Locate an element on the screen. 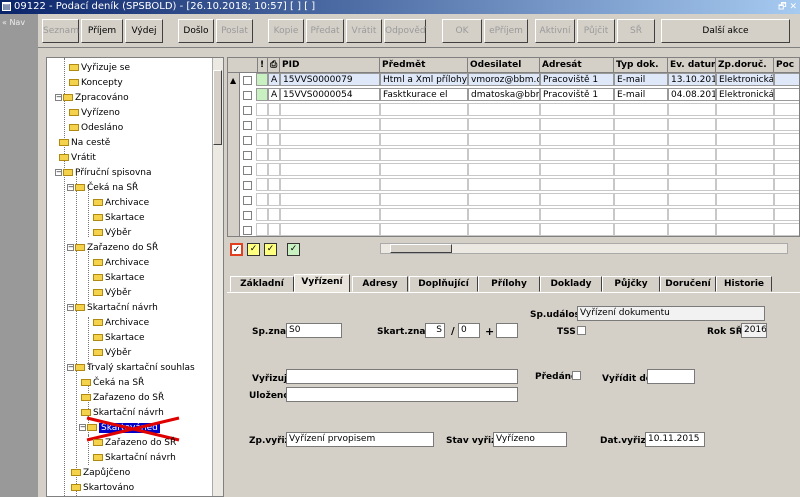 This screenshot has width=800, height=497. ulozeno-field is located at coordinates (402, 394).